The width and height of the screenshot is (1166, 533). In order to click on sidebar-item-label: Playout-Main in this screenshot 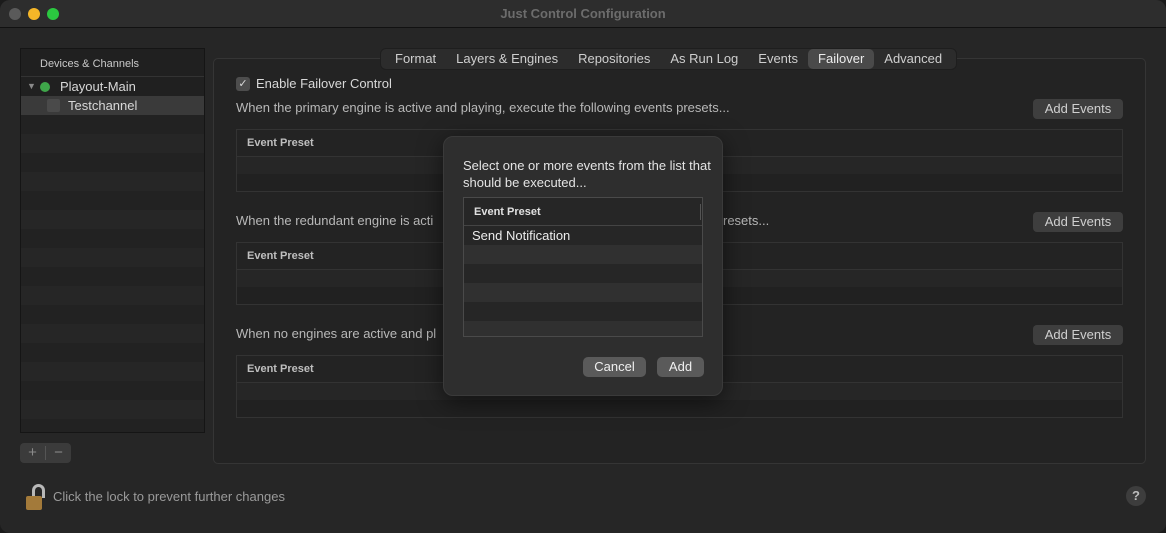, I will do `click(98, 86)`.